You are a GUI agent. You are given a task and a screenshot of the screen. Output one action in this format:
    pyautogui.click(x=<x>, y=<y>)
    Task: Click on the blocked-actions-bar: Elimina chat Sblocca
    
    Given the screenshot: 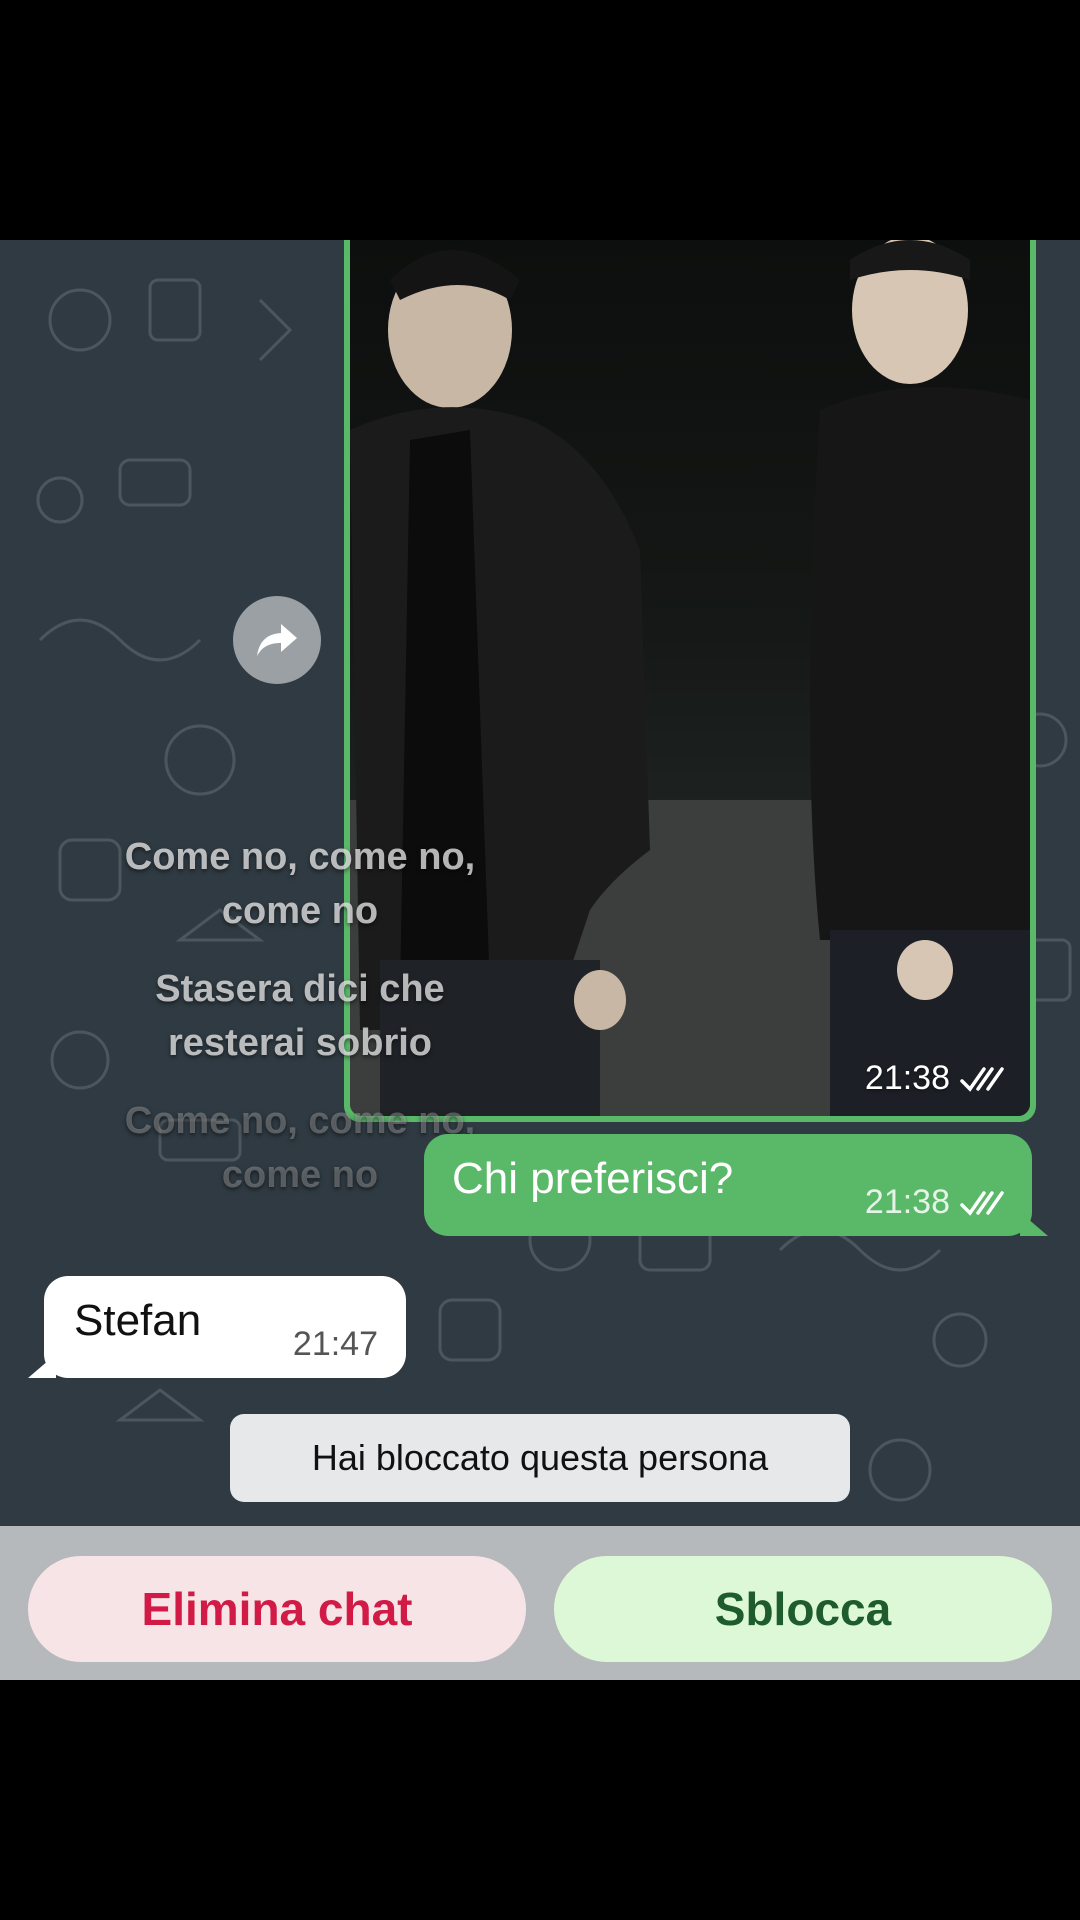 What is the action you would take?
    pyautogui.click(x=540, y=1603)
    